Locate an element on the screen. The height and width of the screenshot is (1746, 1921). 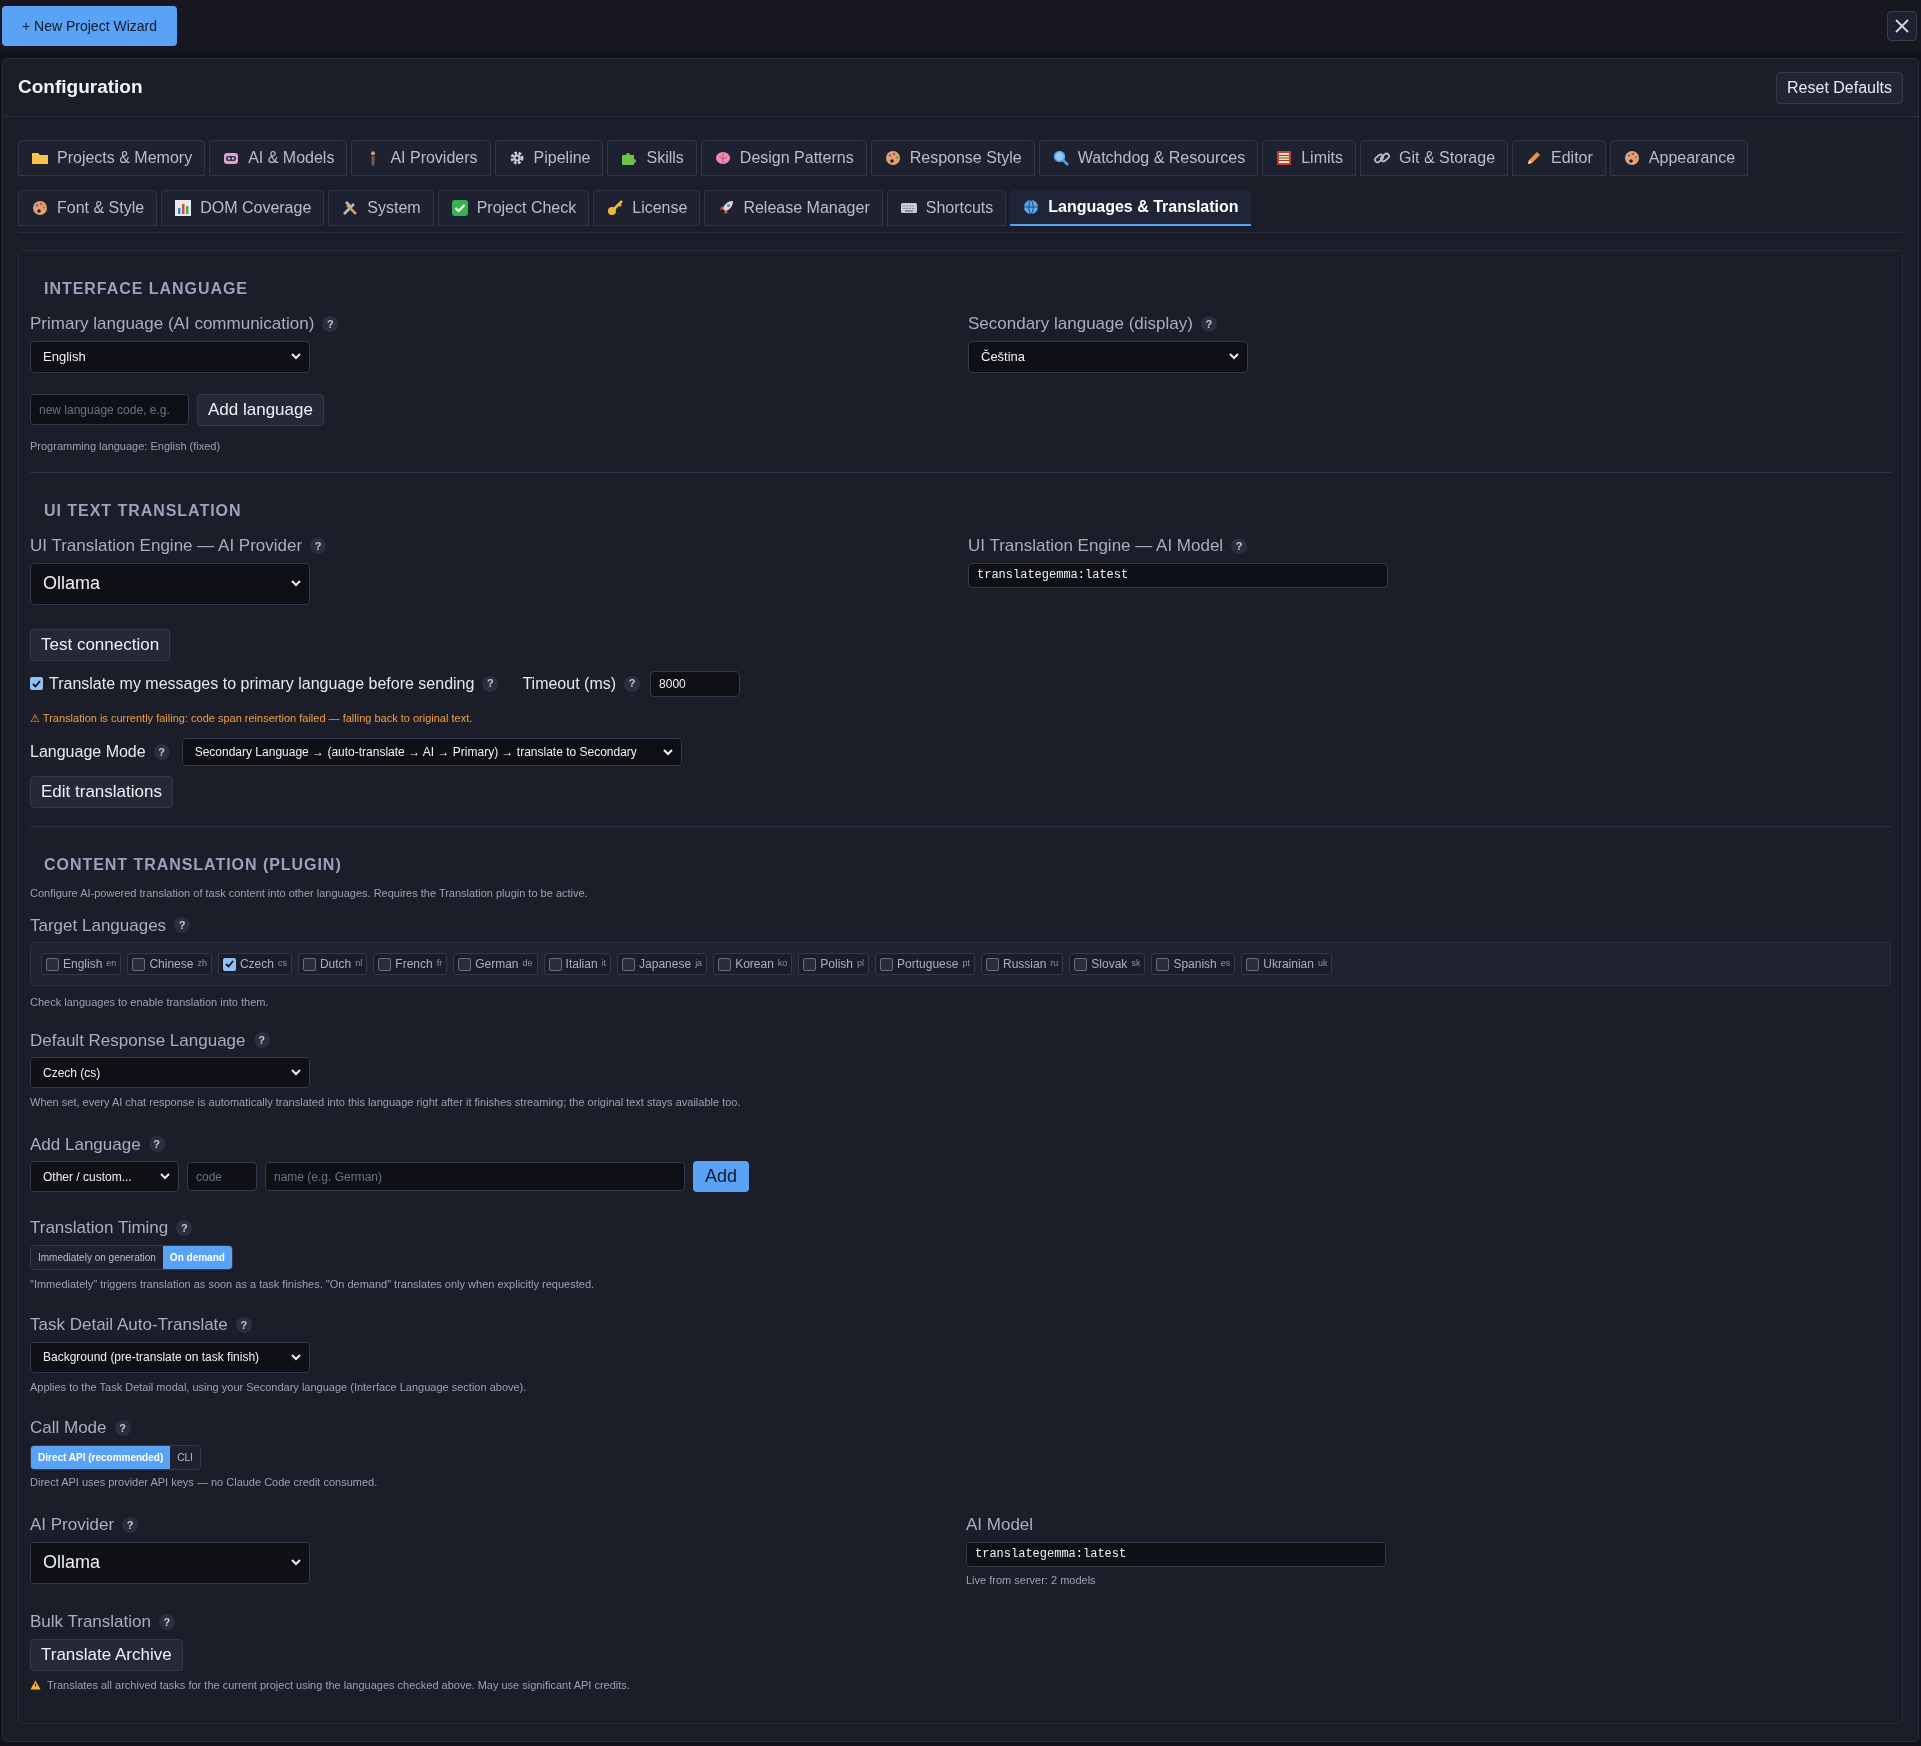
language-name: English is located at coordinates (83, 964).